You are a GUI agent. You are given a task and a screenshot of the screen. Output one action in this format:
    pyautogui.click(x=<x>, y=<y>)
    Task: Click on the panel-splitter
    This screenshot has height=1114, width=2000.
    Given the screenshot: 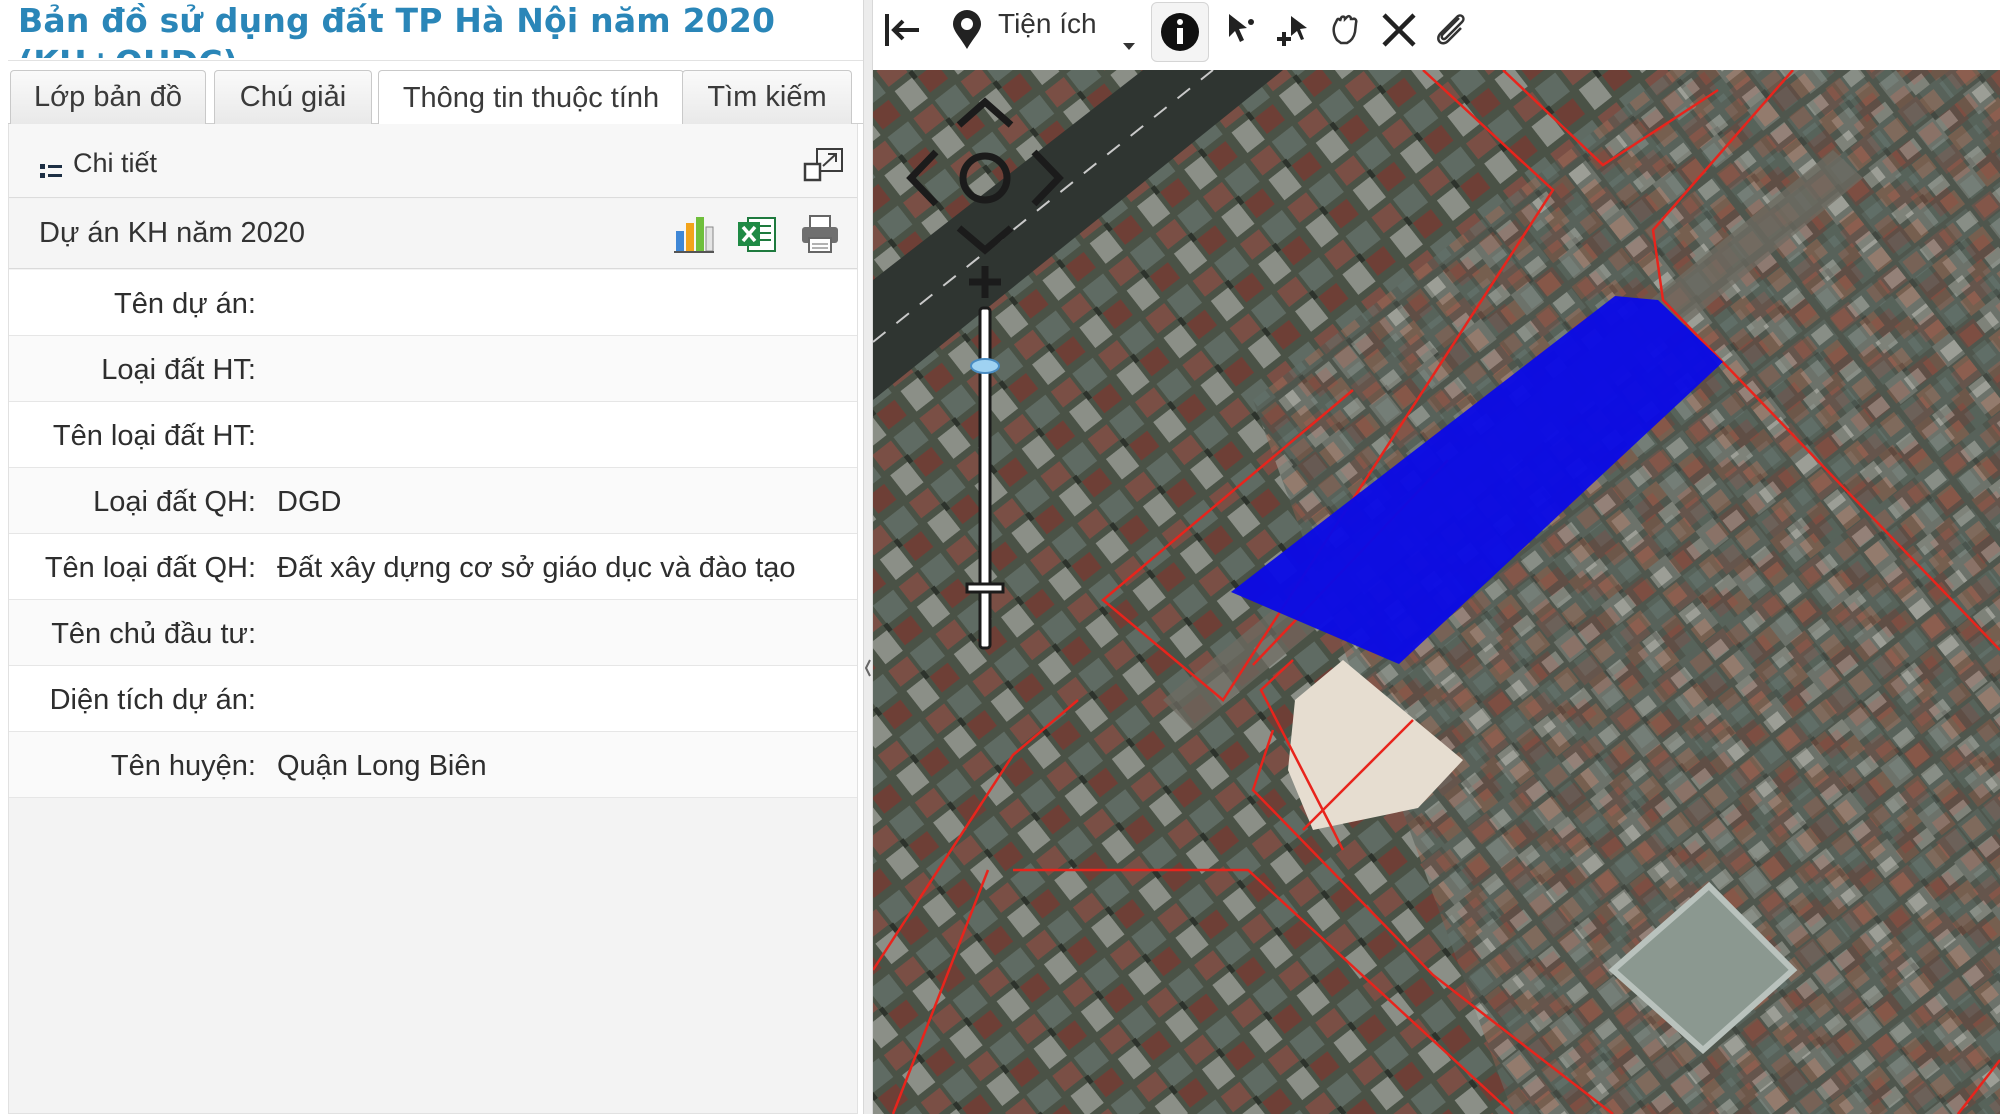 What is the action you would take?
    pyautogui.click(x=868, y=557)
    